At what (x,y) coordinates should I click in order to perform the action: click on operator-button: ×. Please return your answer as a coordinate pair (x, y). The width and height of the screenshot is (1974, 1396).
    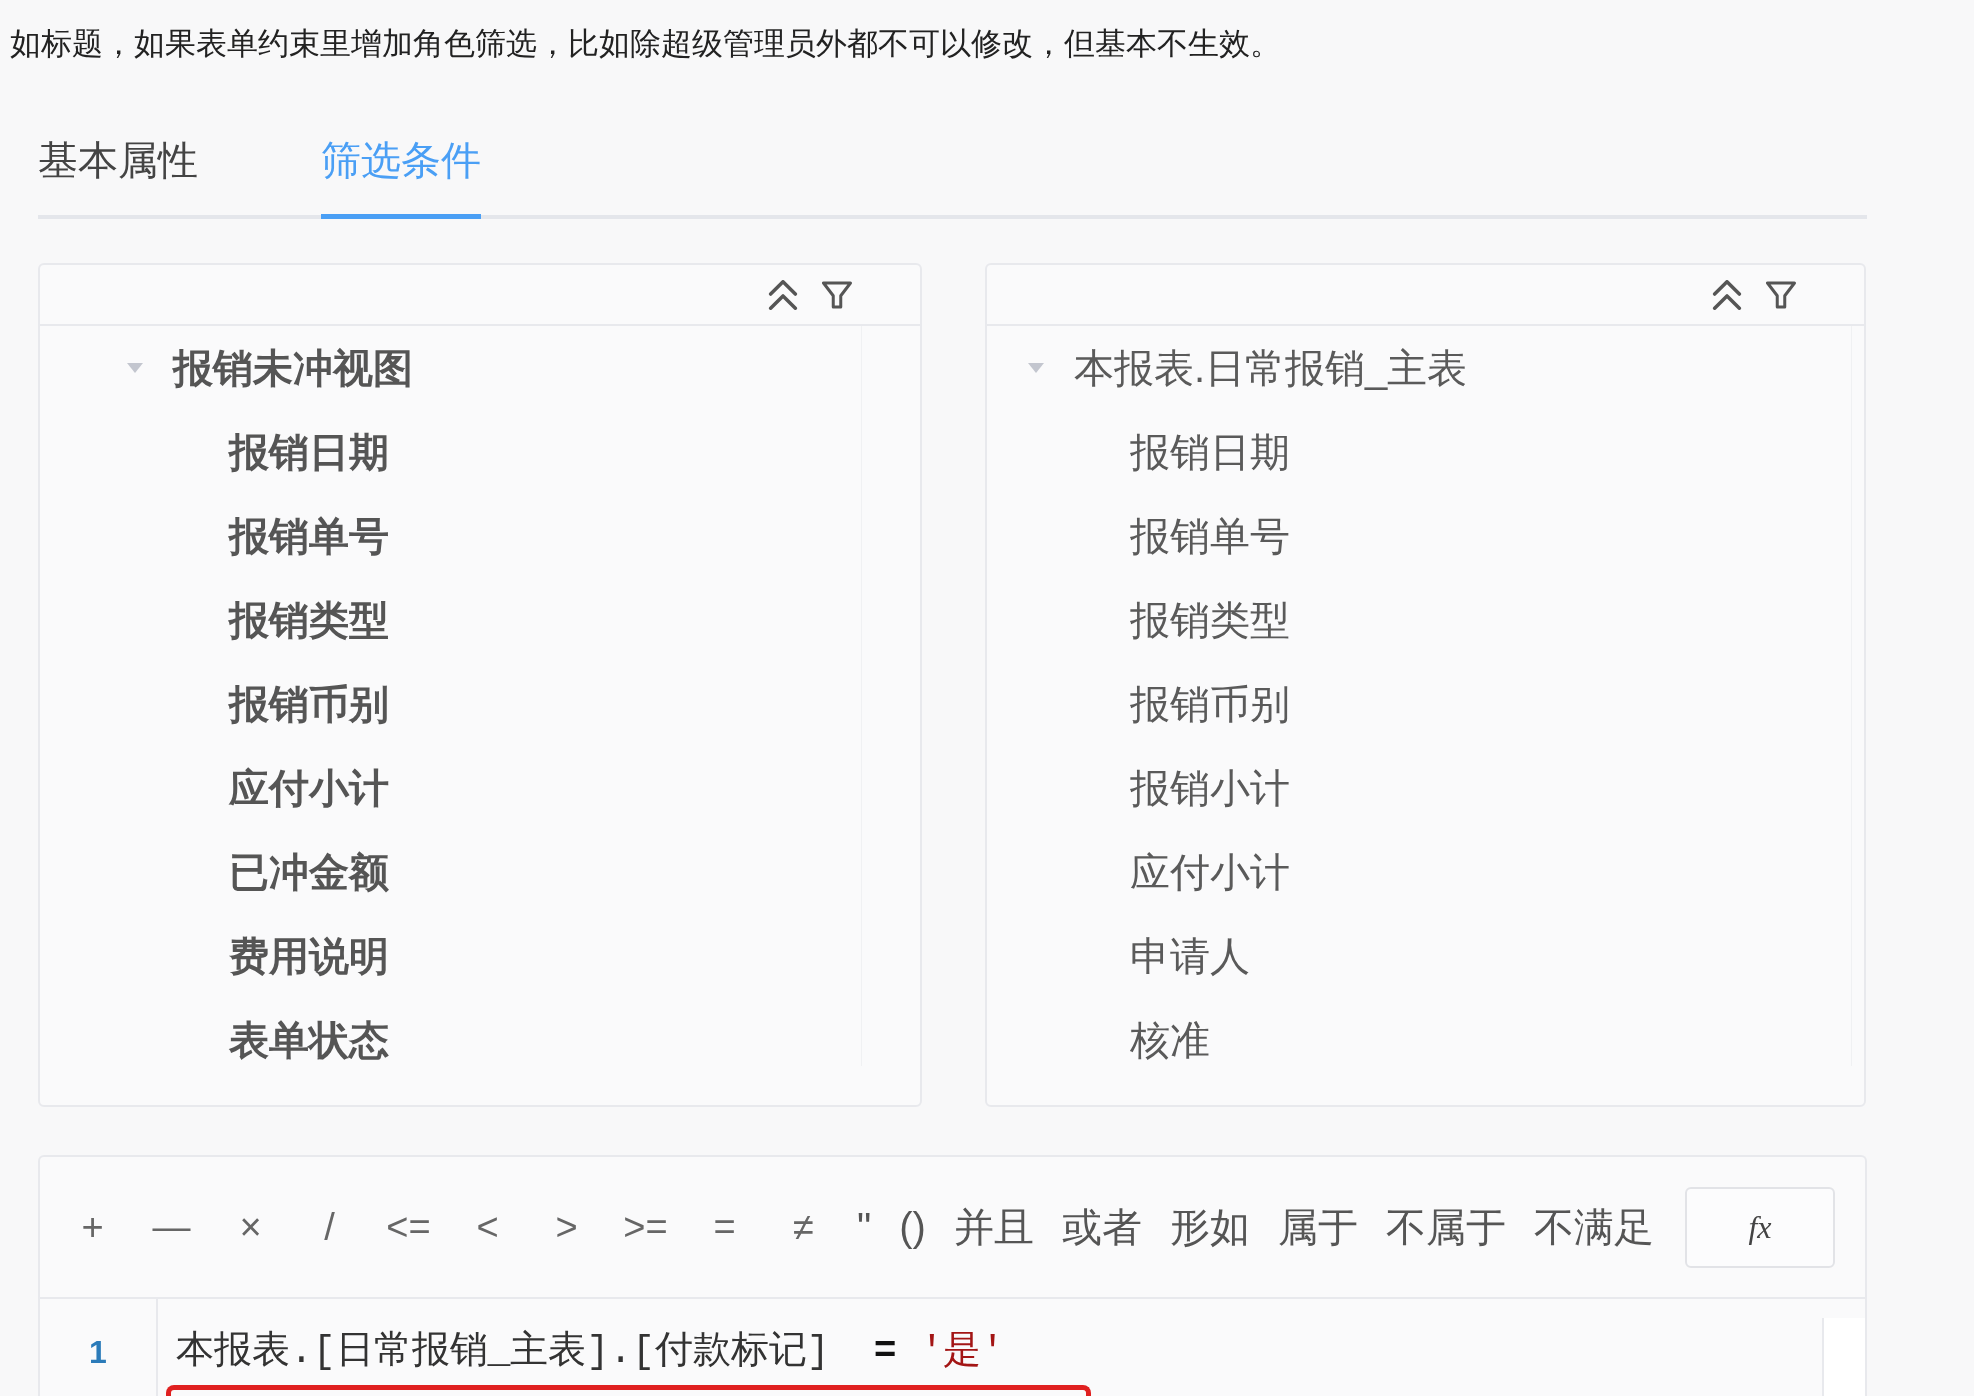
    Looking at the image, I should click on (250, 1227).